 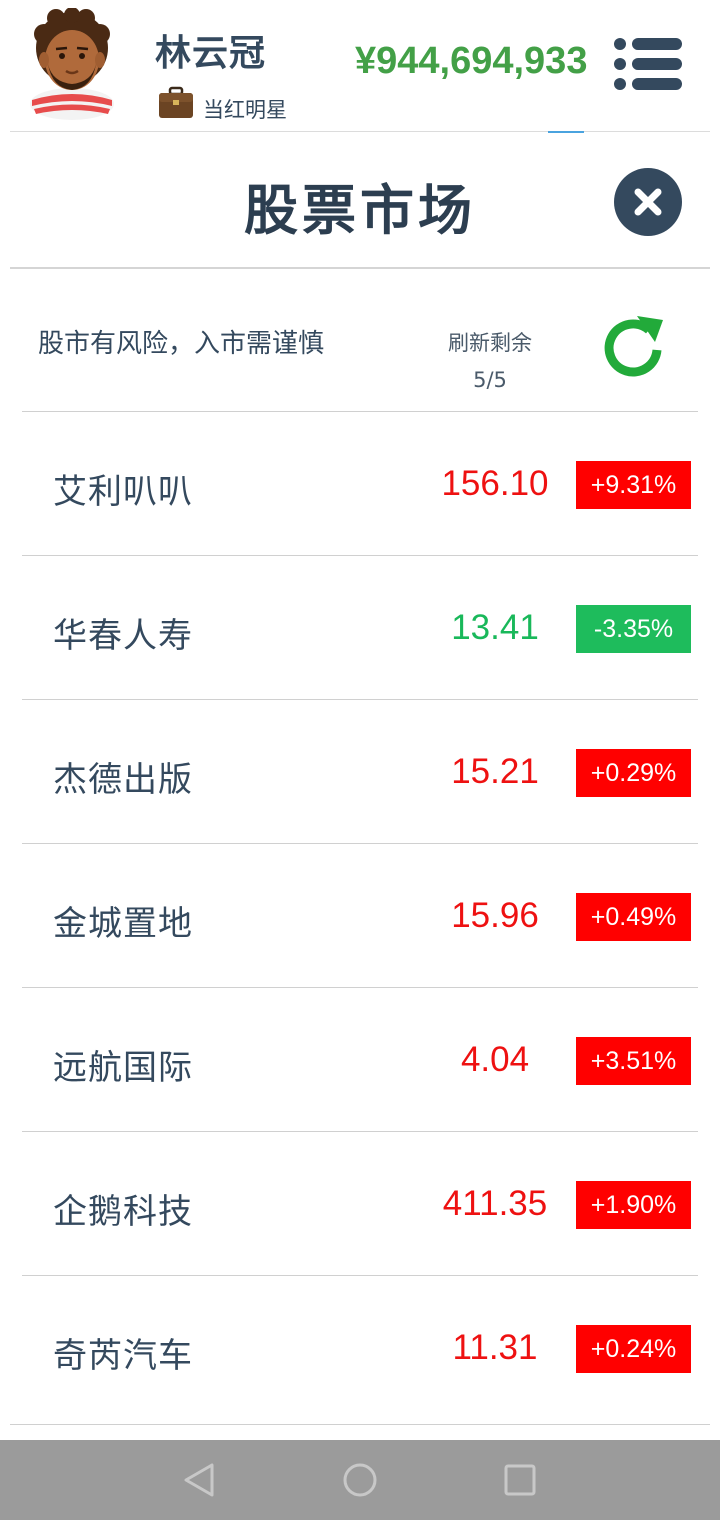 I want to click on stock-change-badge: +0.24%, so click(x=633, y=1349).